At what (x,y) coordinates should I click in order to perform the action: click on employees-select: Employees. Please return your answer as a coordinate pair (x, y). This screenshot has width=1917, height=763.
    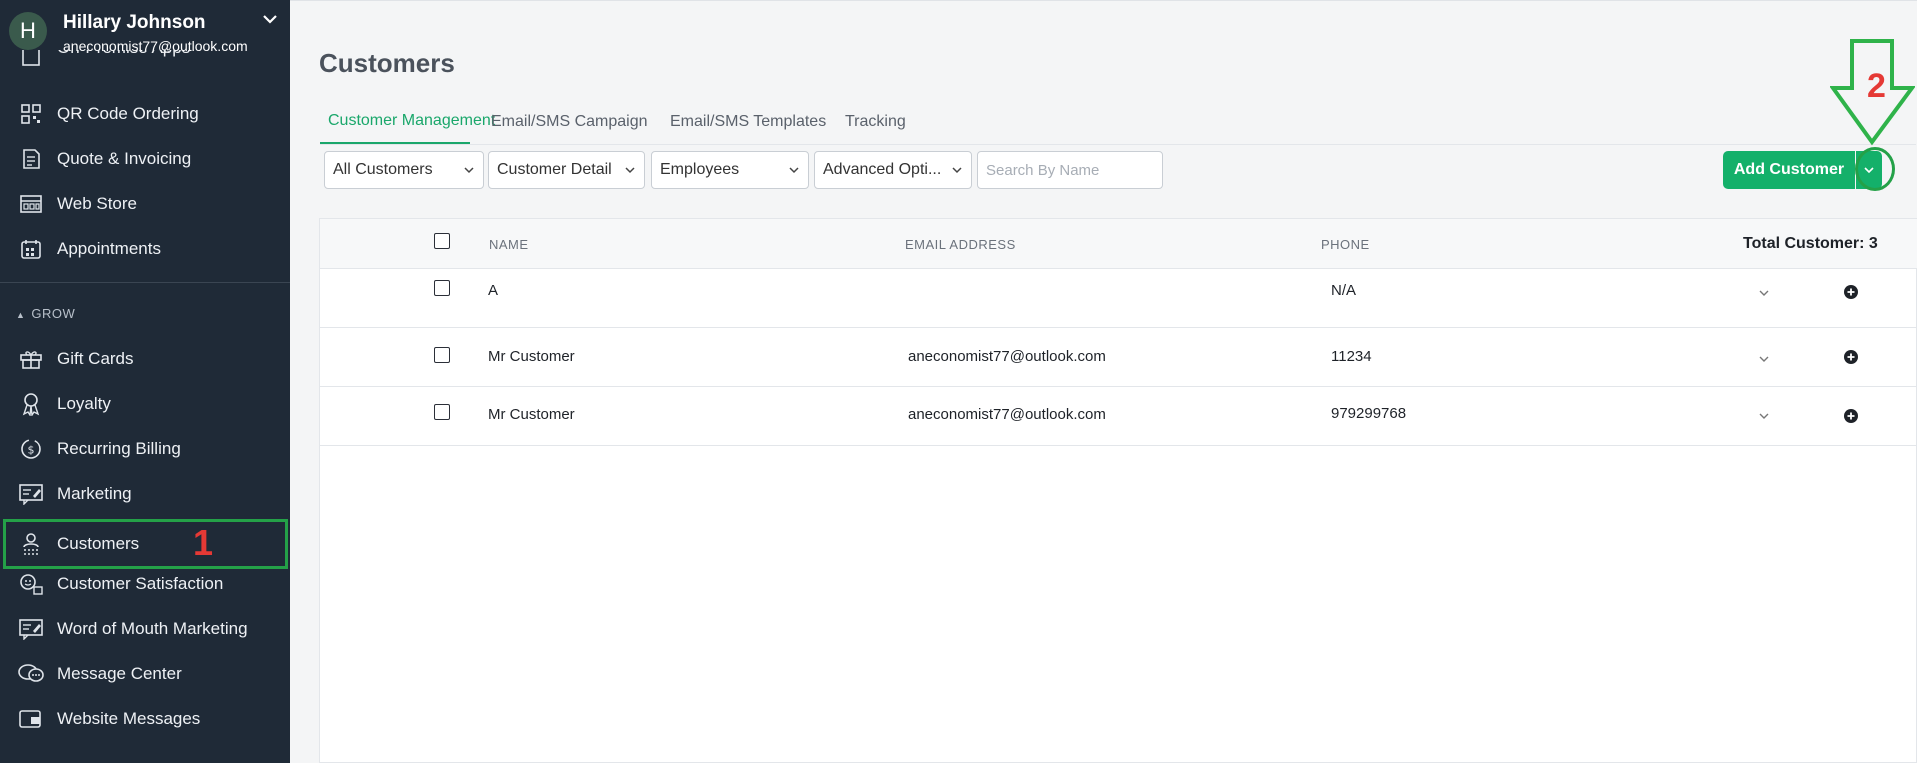
    Looking at the image, I should click on (730, 170).